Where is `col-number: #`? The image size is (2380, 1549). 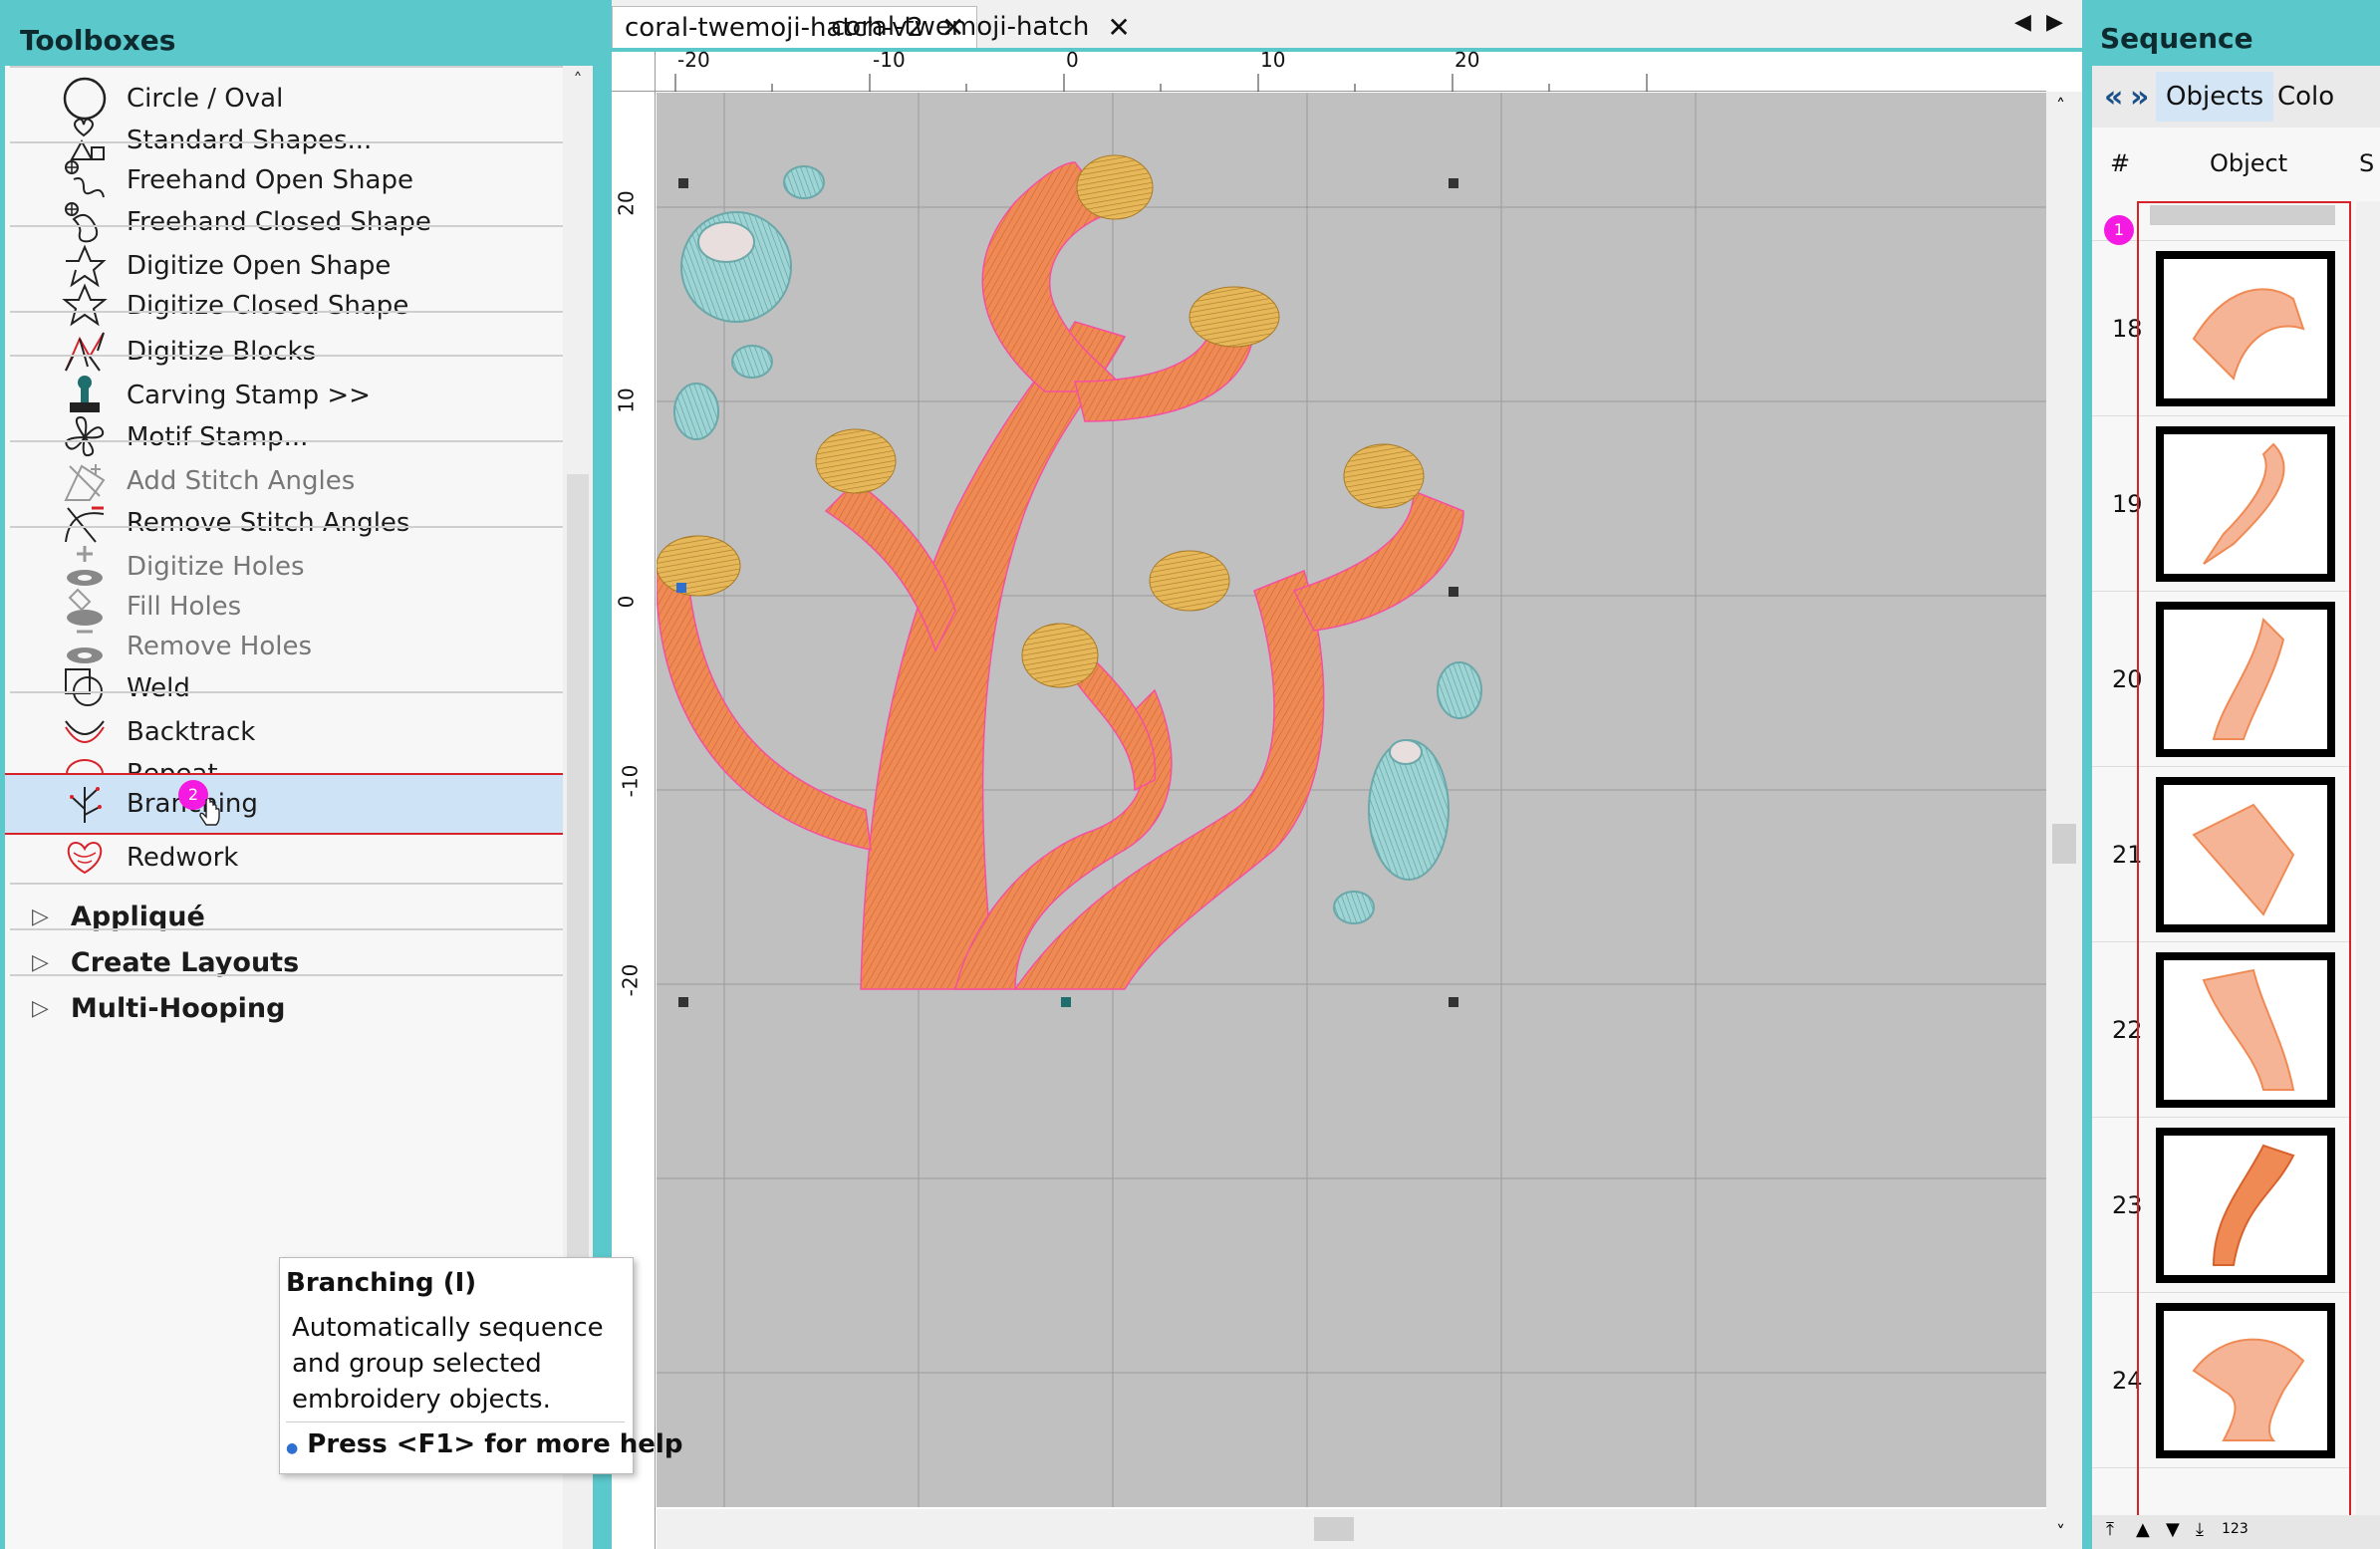 col-number: # is located at coordinates (2120, 163).